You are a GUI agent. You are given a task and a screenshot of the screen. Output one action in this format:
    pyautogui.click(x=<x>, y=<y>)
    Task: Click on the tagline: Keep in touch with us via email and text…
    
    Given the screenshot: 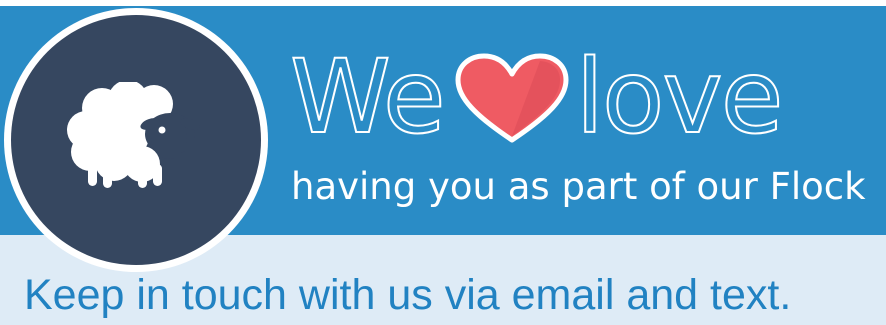 What is the action you would take?
    pyautogui.click(x=408, y=295)
    